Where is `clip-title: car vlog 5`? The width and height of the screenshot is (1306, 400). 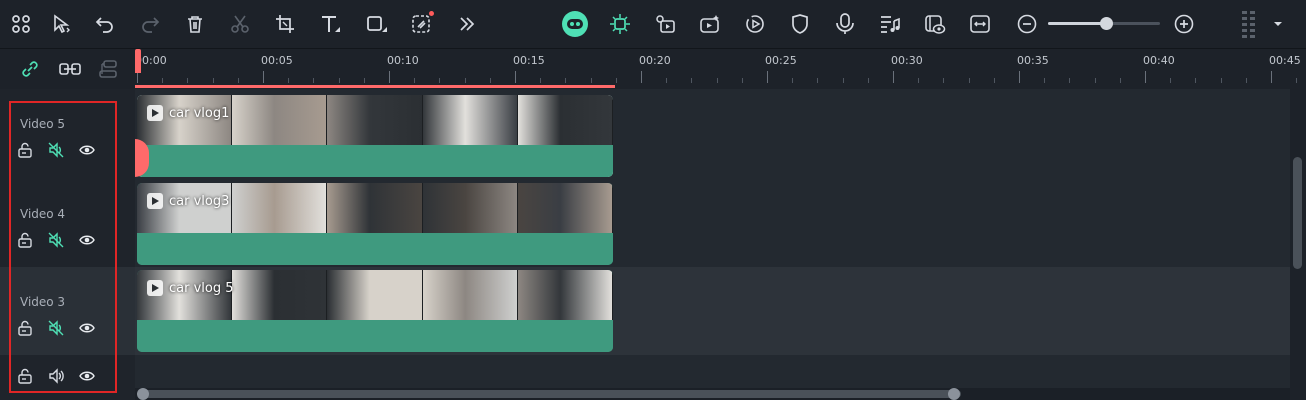
clip-title: car vlog 5 is located at coordinates (201, 288).